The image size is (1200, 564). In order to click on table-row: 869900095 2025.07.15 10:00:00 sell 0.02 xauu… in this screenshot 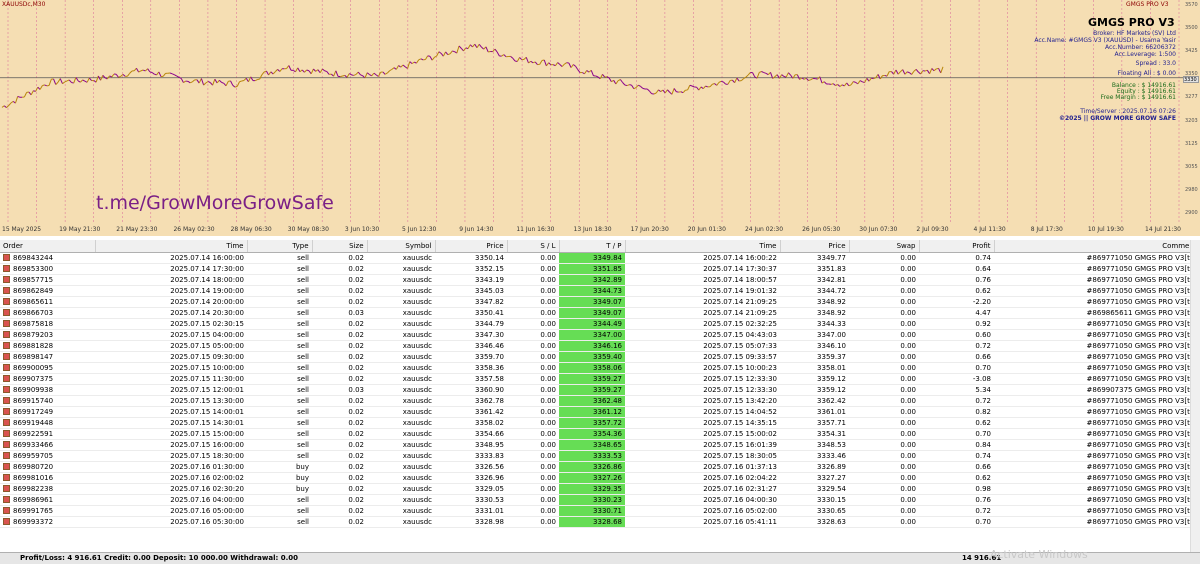, I will do `click(600, 368)`.